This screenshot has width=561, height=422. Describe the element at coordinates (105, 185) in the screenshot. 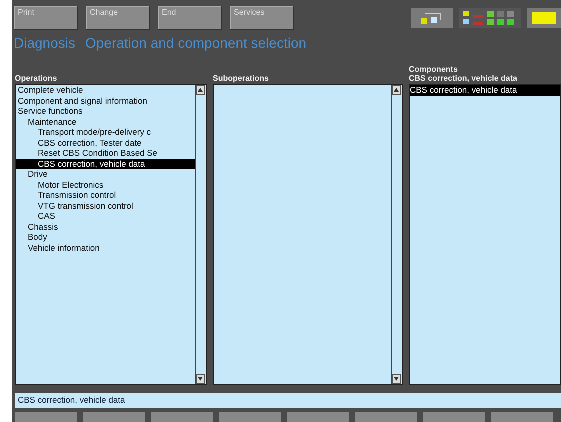

I see `tree-item: Motor Electronics` at that location.